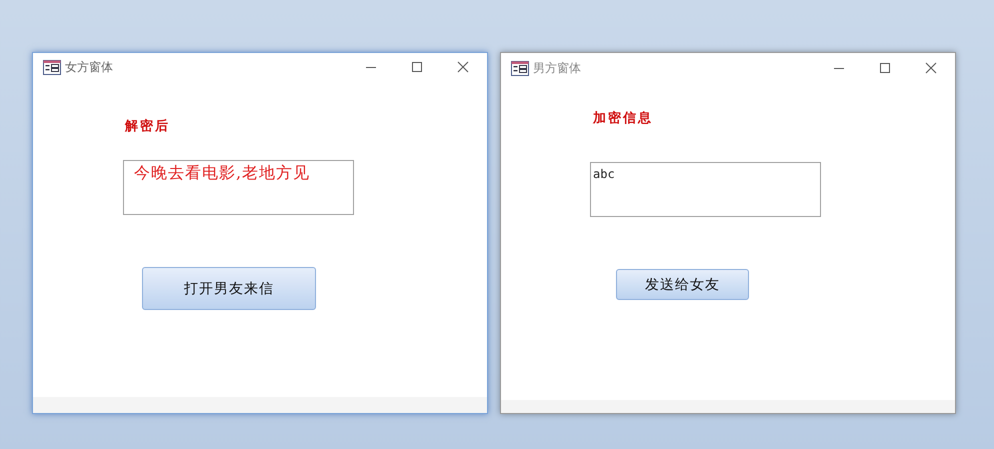 The height and width of the screenshot is (449, 994). I want to click on window-title: 女方窗体, so click(89, 67).